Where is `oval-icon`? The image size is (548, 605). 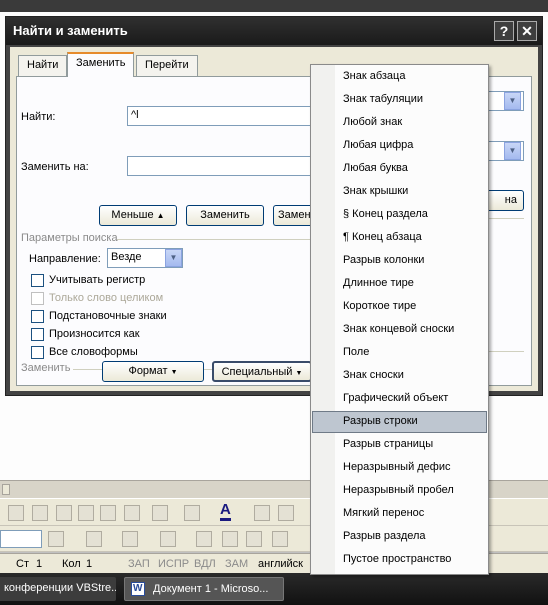
oval-icon is located at coordinates (16, 513).